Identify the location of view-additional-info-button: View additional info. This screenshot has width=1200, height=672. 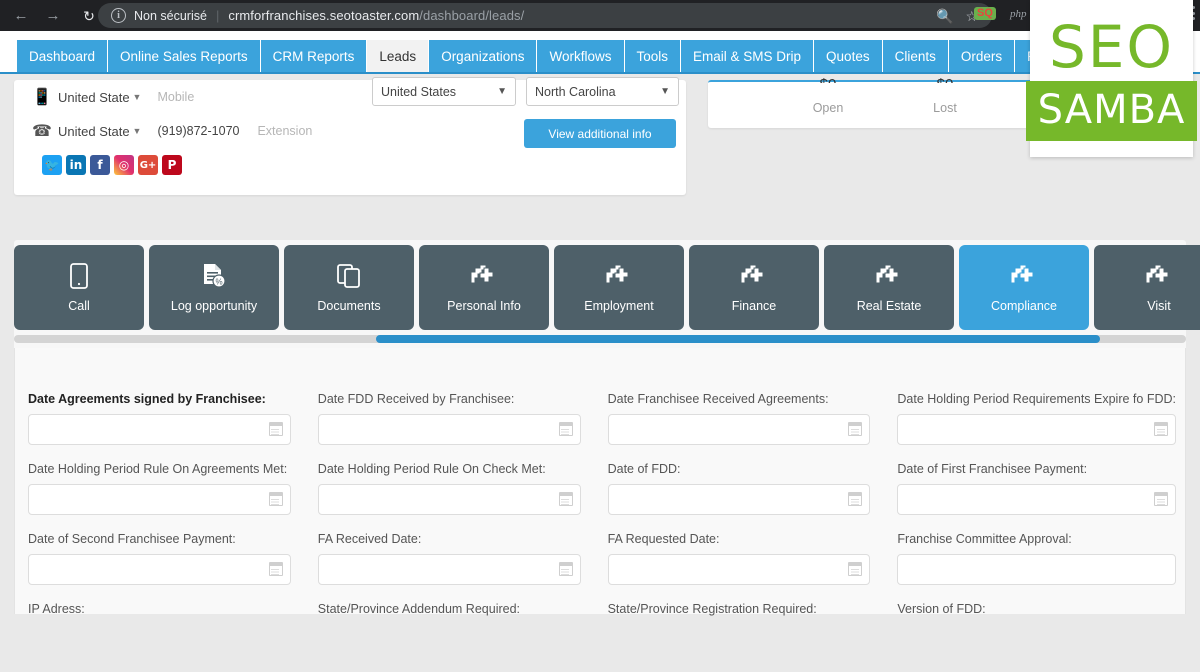
(600, 133).